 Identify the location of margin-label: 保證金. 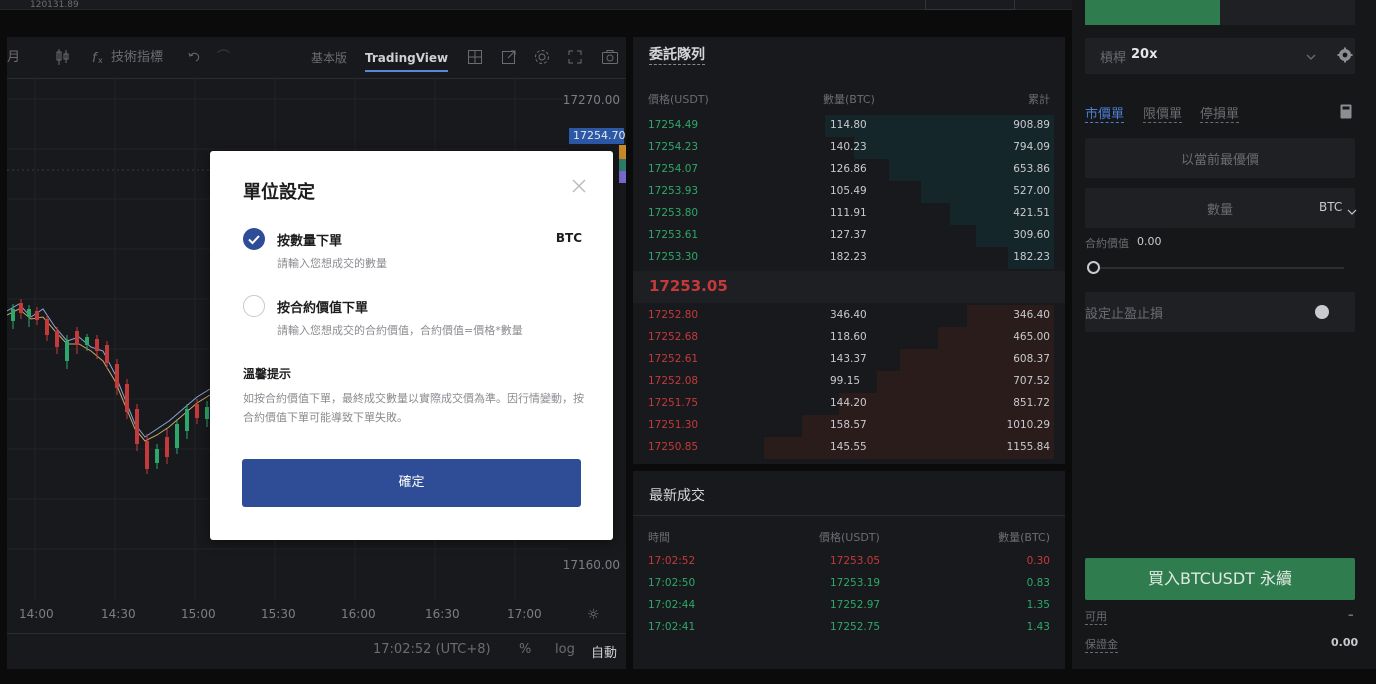
(1101, 645).